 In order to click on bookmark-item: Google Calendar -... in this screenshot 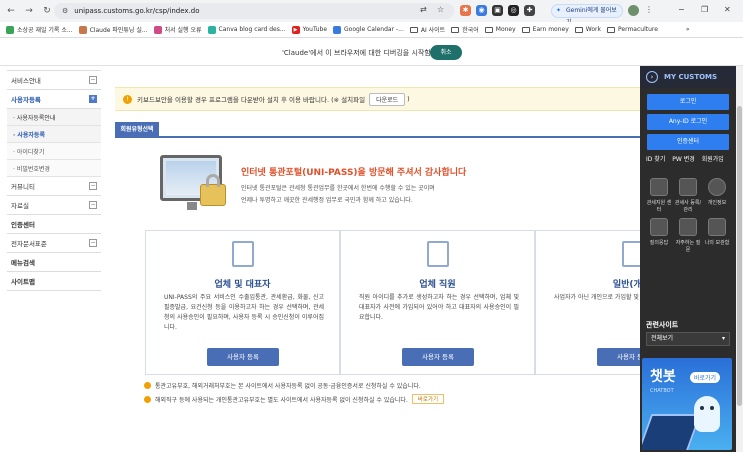, I will do `click(368, 29)`.